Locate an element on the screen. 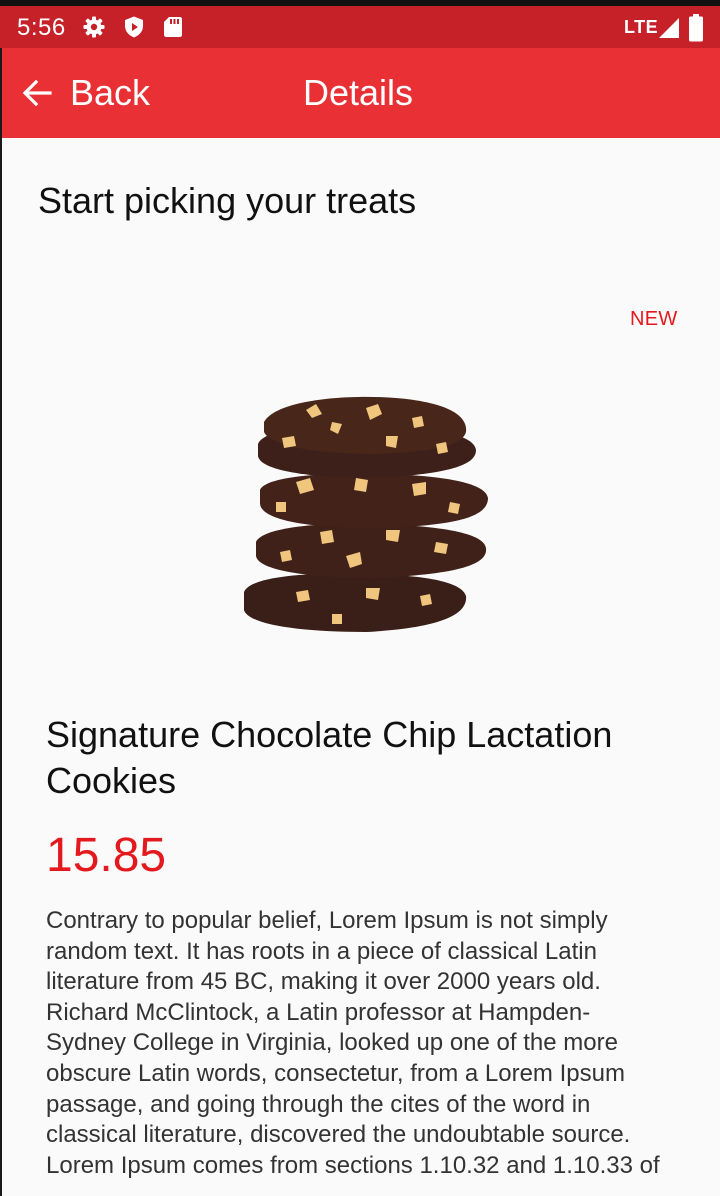 Image resolution: width=720 pixels, height=1196 pixels. product-price: 15.85 is located at coordinates (106, 855).